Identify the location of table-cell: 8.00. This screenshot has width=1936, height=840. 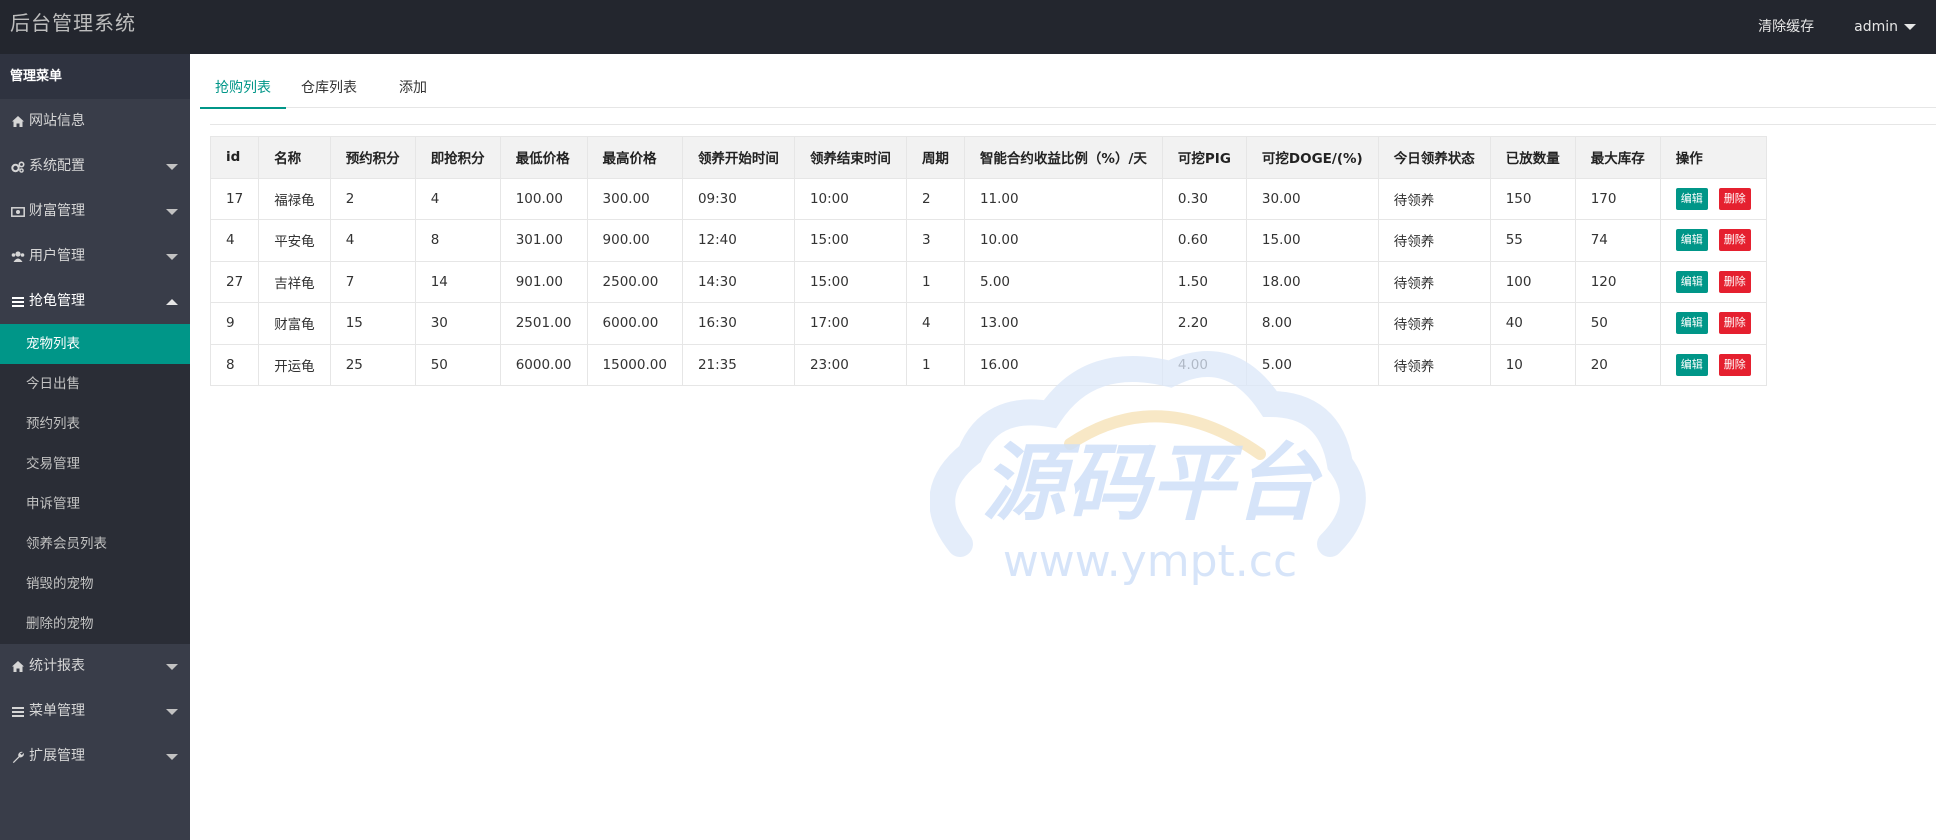
(1312, 323).